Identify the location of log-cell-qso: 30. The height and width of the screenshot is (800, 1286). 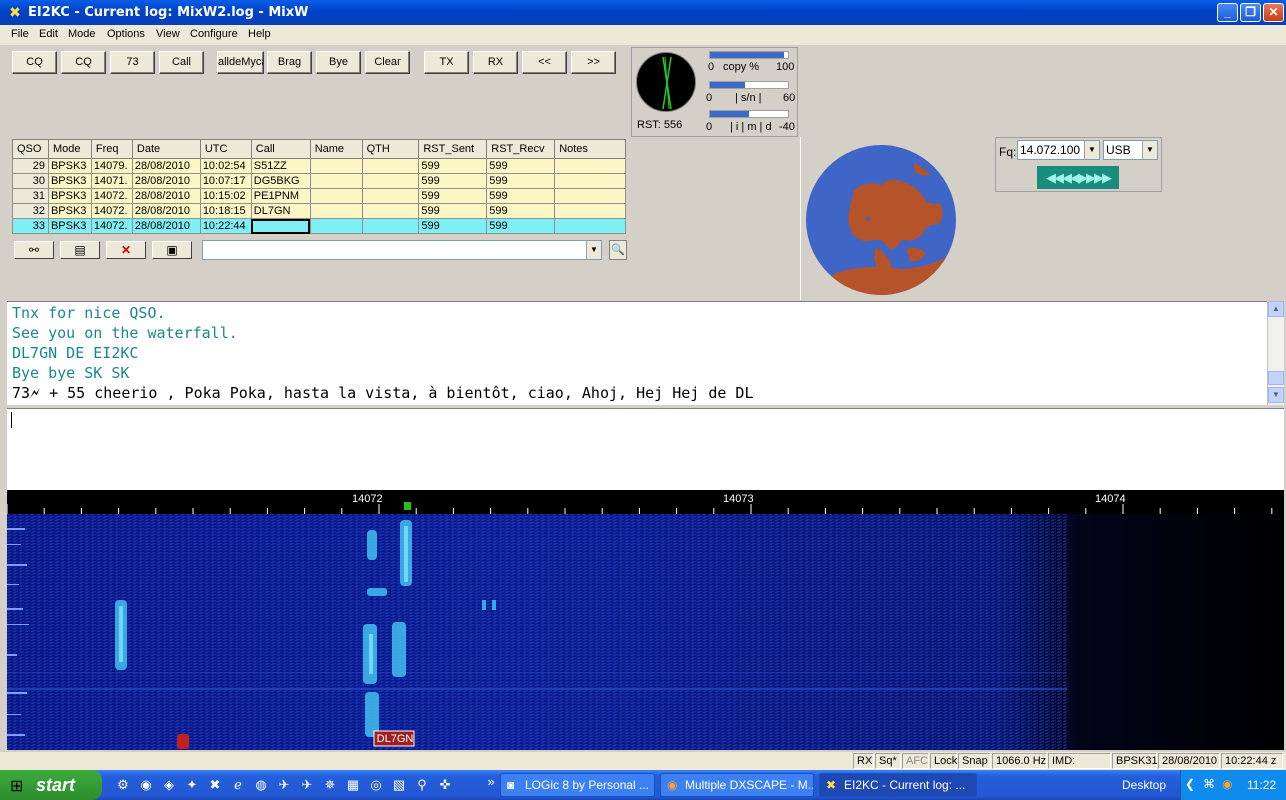
(30, 181).